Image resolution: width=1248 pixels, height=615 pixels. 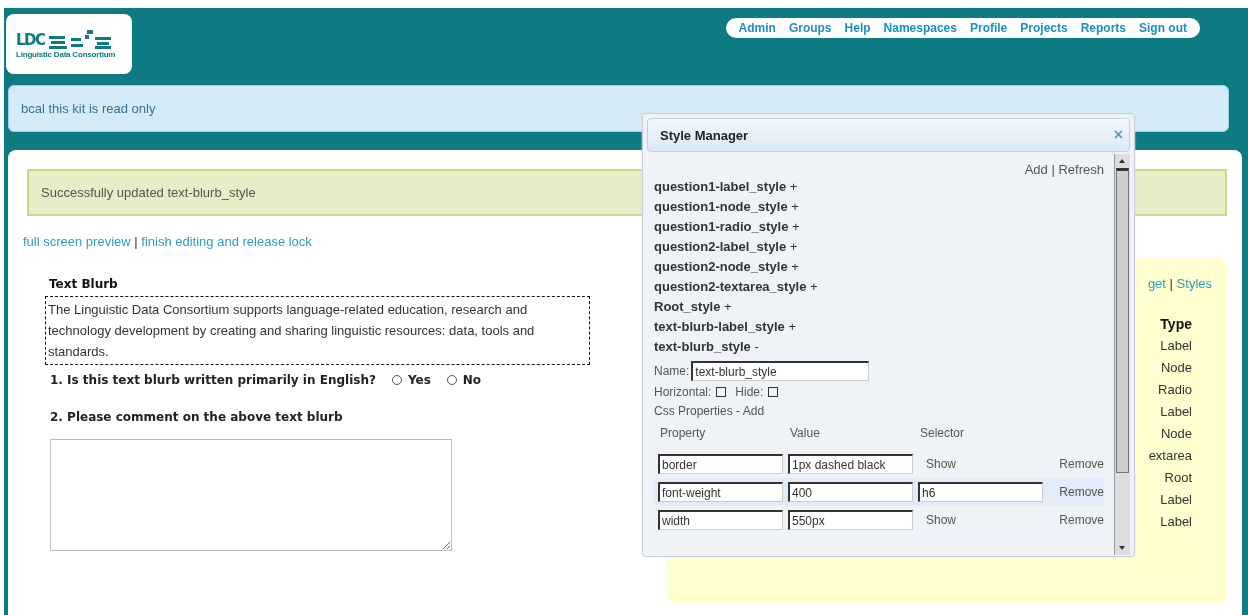 I want to click on table-cell-text: Root, so click(x=1178, y=478).